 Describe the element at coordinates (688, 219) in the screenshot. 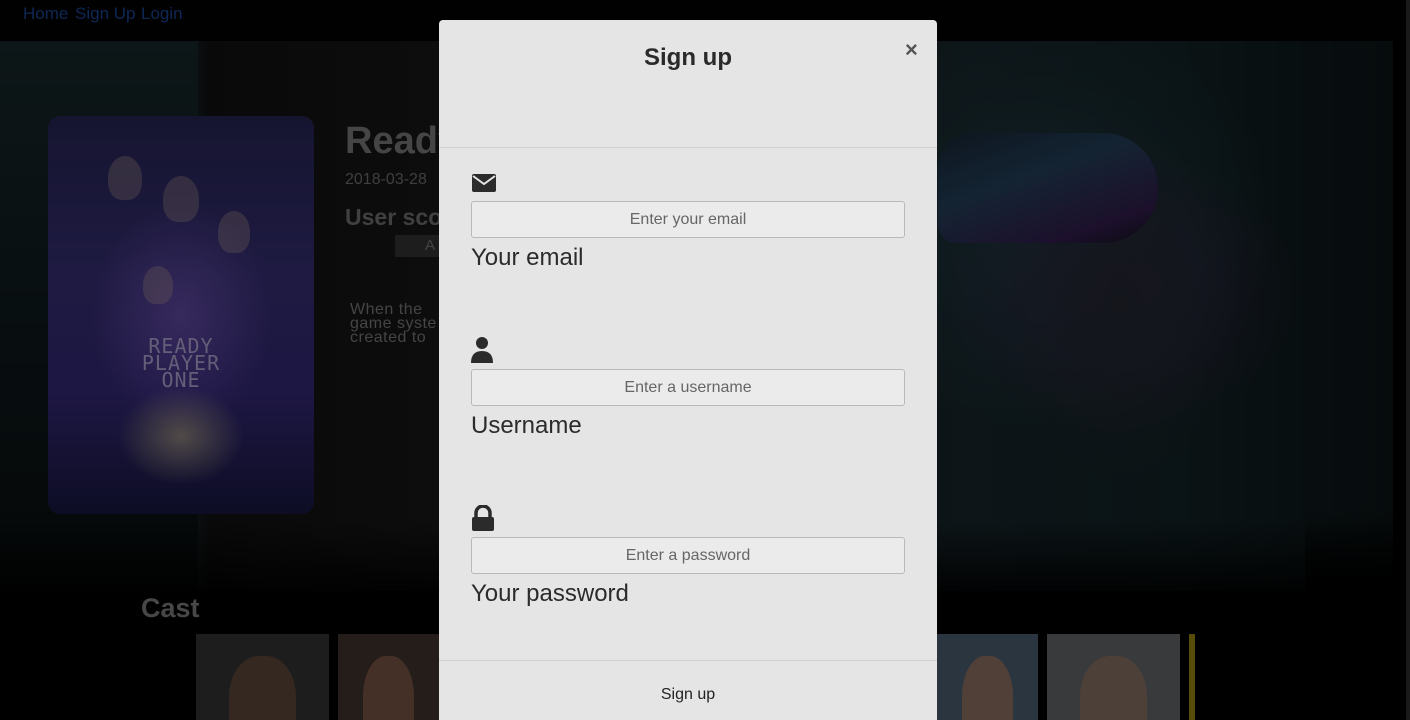

I see `email-field` at that location.